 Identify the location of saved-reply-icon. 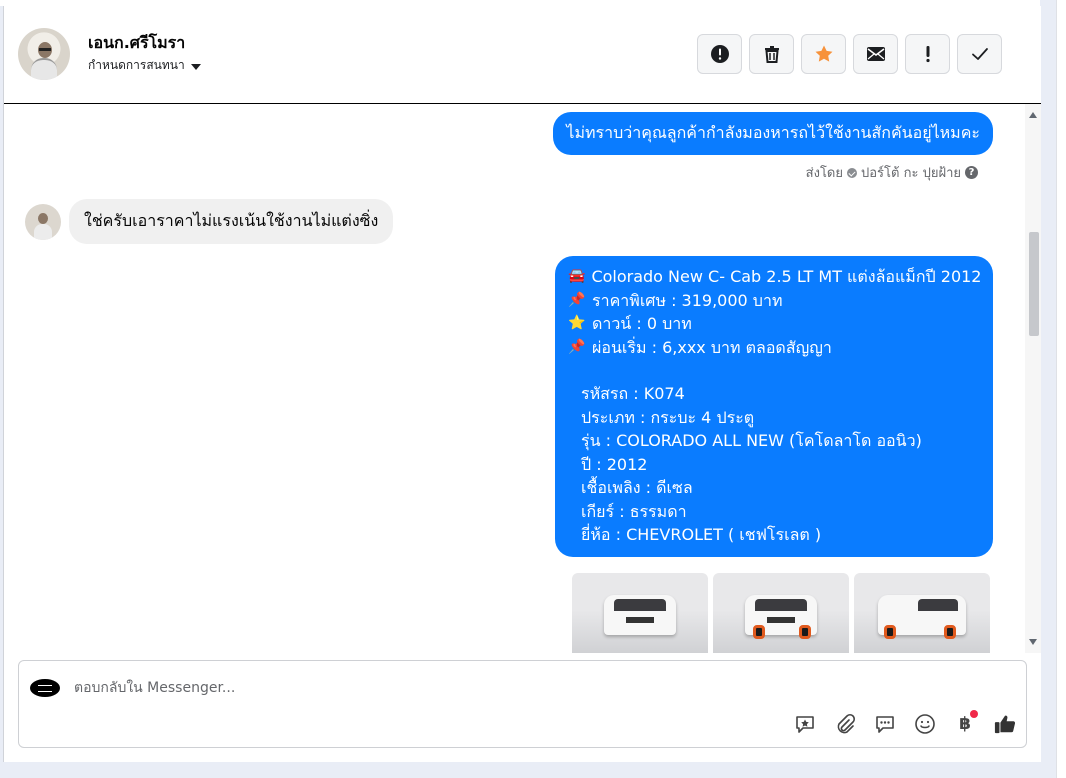
(805, 724).